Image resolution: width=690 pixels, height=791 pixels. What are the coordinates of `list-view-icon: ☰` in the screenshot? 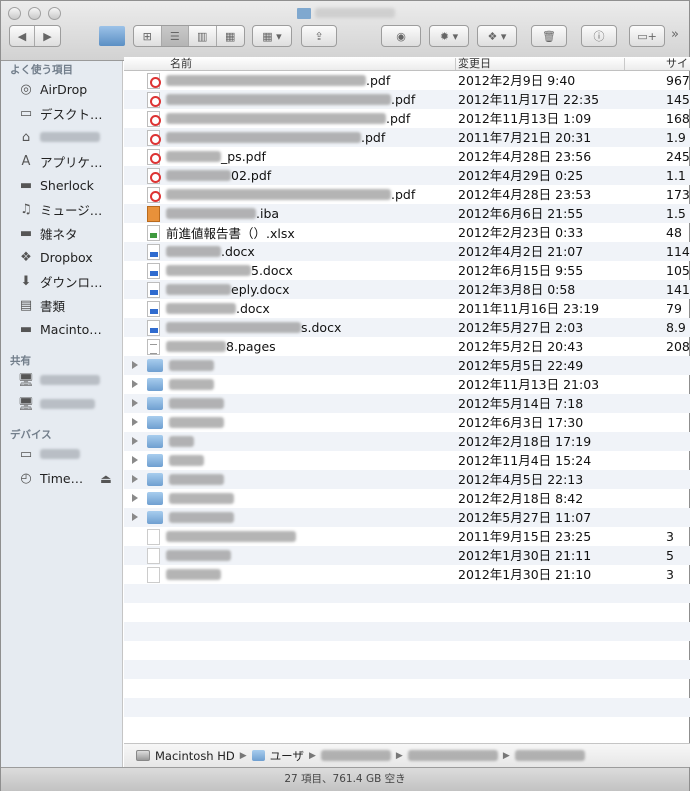 It's located at (175, 36).